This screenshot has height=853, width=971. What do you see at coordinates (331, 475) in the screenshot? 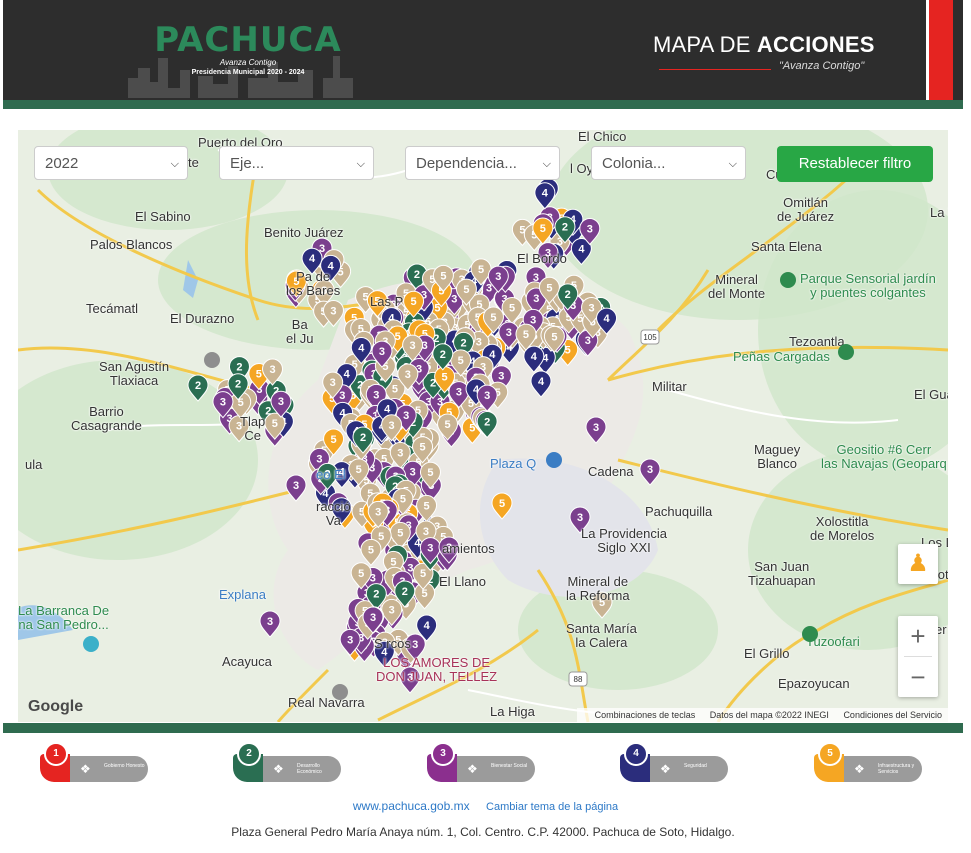
I see `map-label-eo-el: eo El` at bounding box center [331, 475].